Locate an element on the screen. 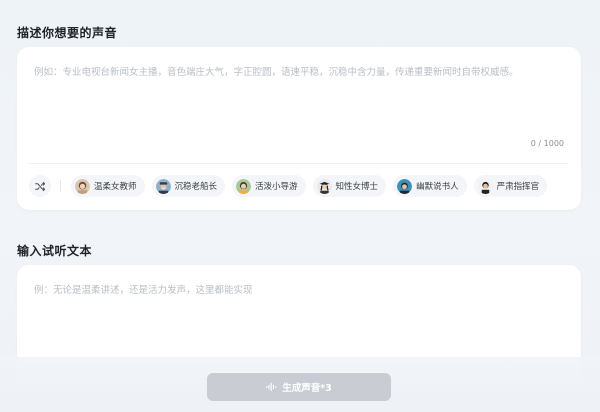 This screenshot has height=412, width=600. describe-voice-title: 描述你想要的声音 is located at coordinates (67, 33).